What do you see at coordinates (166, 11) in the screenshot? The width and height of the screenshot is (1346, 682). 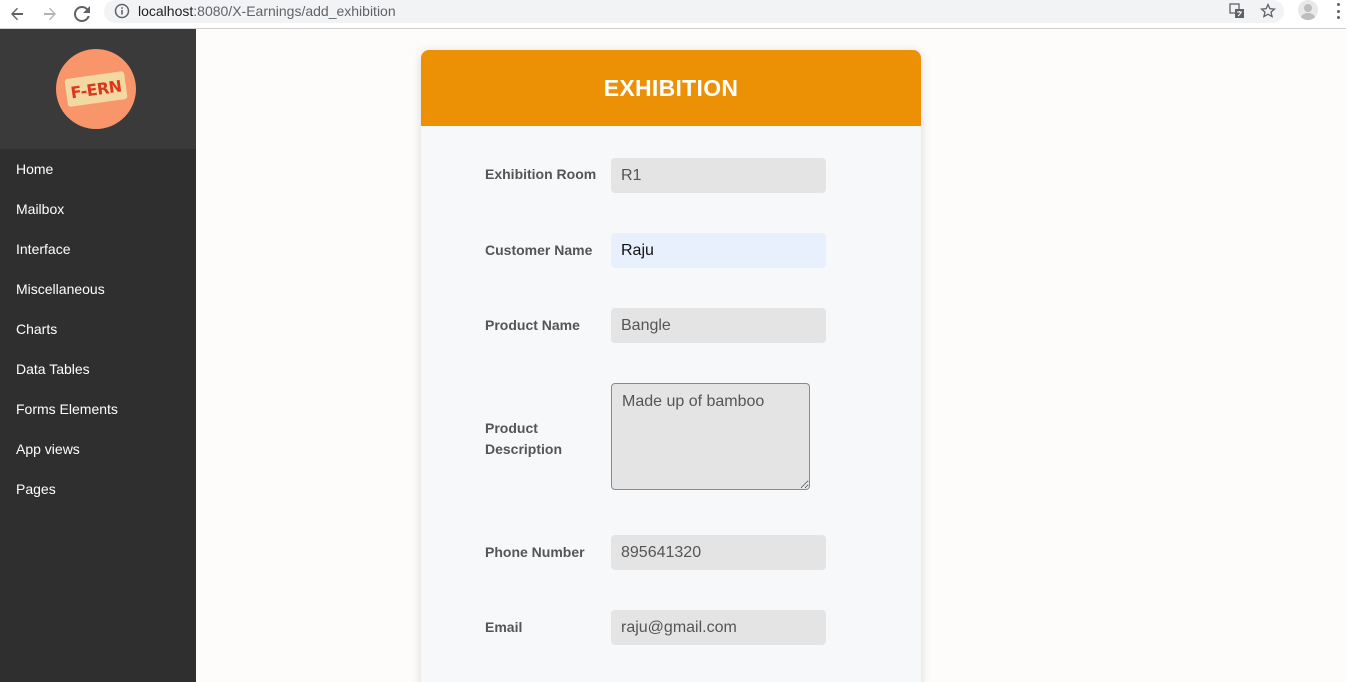 I see `url-host: localhost` at bounding box center [166, 11].